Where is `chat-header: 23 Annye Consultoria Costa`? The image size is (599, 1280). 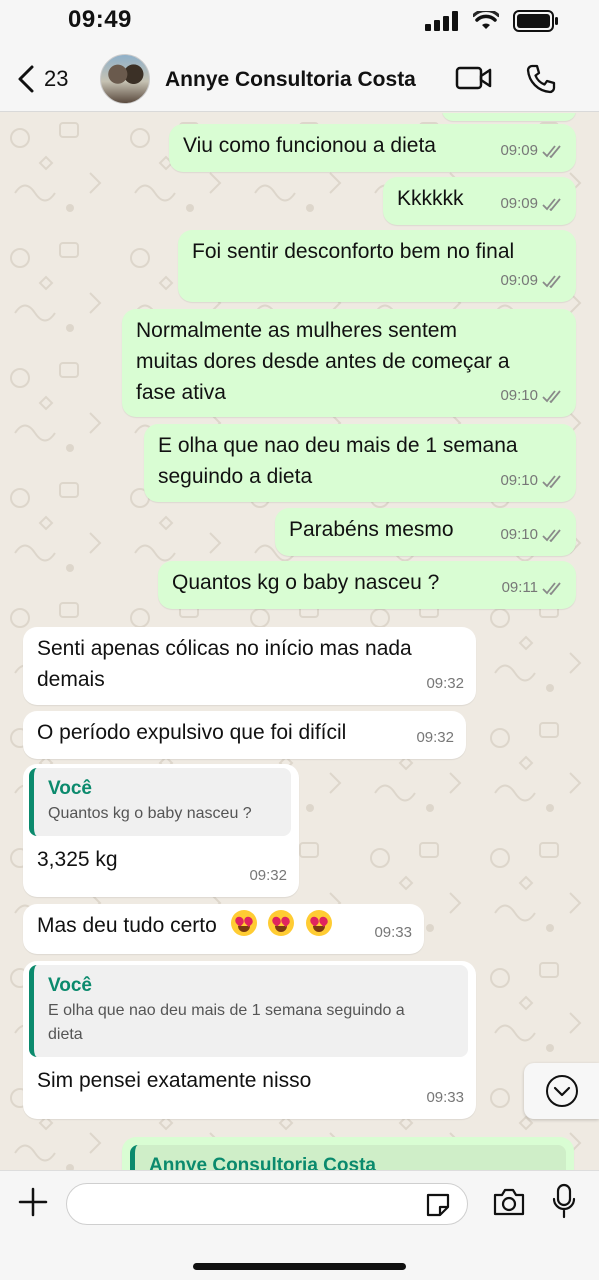 chat-header: 23 Annye Consultoria Costa is located at coordinates (299, 78).